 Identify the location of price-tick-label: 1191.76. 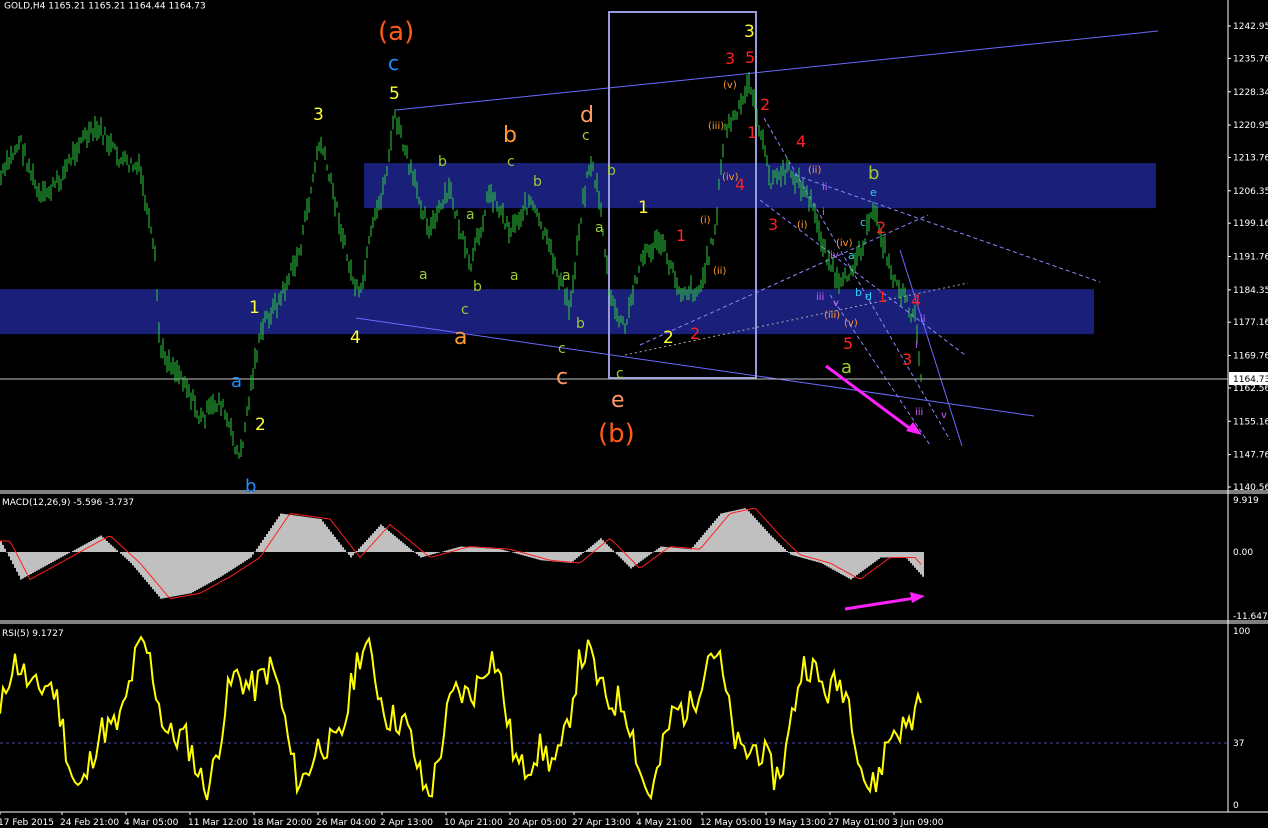
(1250, 257).